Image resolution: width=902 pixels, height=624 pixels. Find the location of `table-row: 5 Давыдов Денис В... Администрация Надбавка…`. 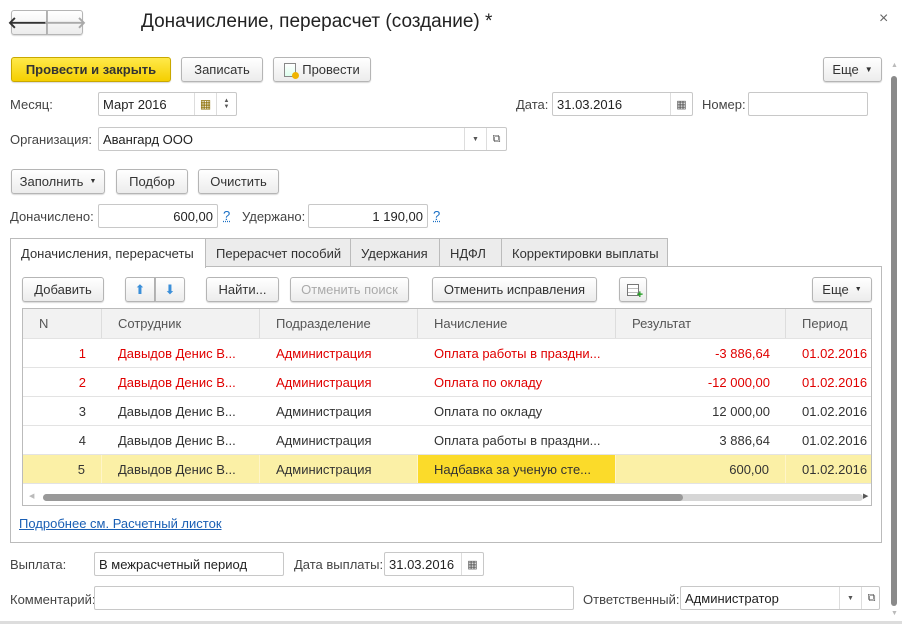

table-row: 5 Давыдов Денис В... Администрация Надбавка… is located at coordinates (447, 469).